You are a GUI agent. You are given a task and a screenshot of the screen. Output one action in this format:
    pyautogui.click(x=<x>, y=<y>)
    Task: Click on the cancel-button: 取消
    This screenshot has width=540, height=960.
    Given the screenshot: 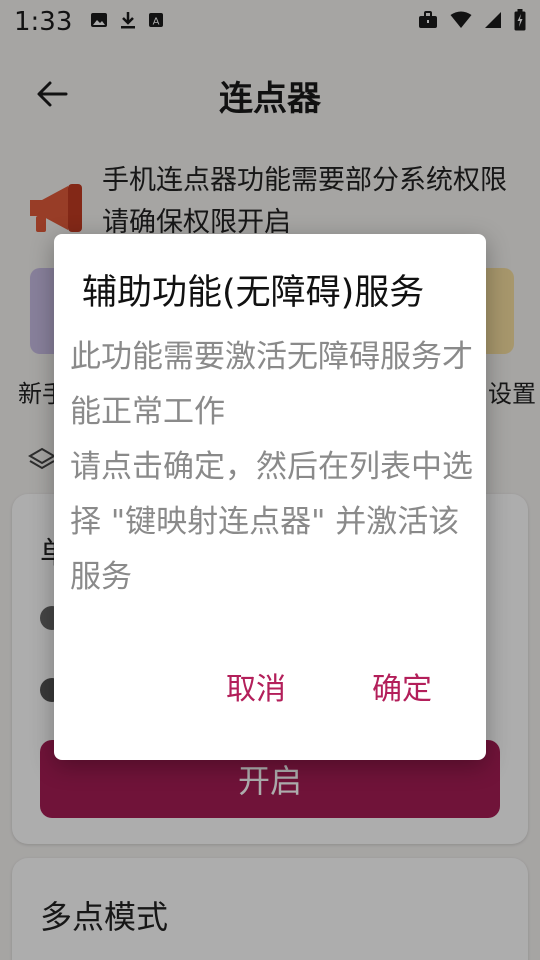 What is the action you would take?
    pyautogui.click(x=256, y=686)
    